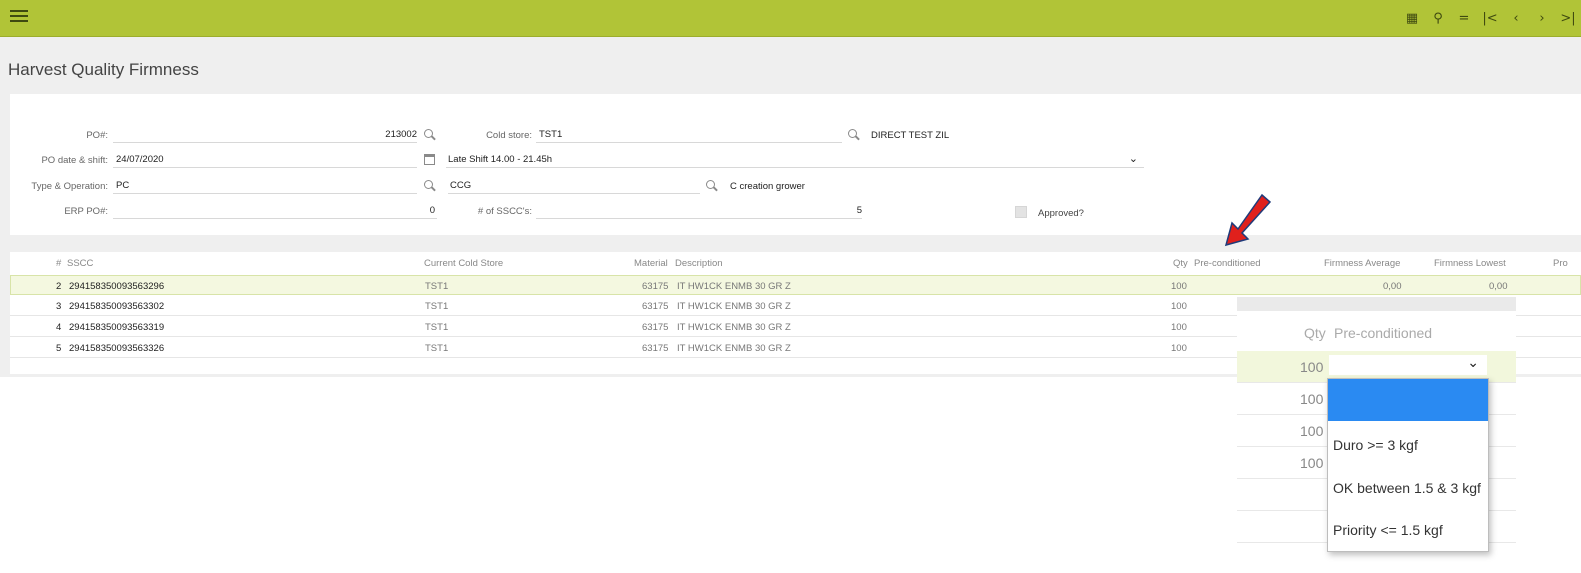 This screenshot has width=1581, height=573. I want to click on row-num: 4, so click(59, 327).